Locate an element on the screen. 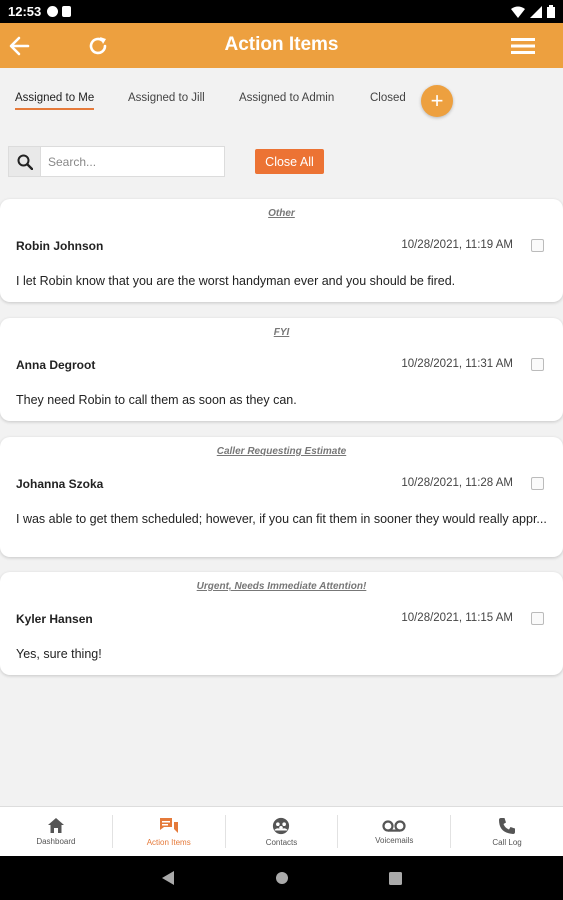  contacts-icon is located at coordinates (281, 825).